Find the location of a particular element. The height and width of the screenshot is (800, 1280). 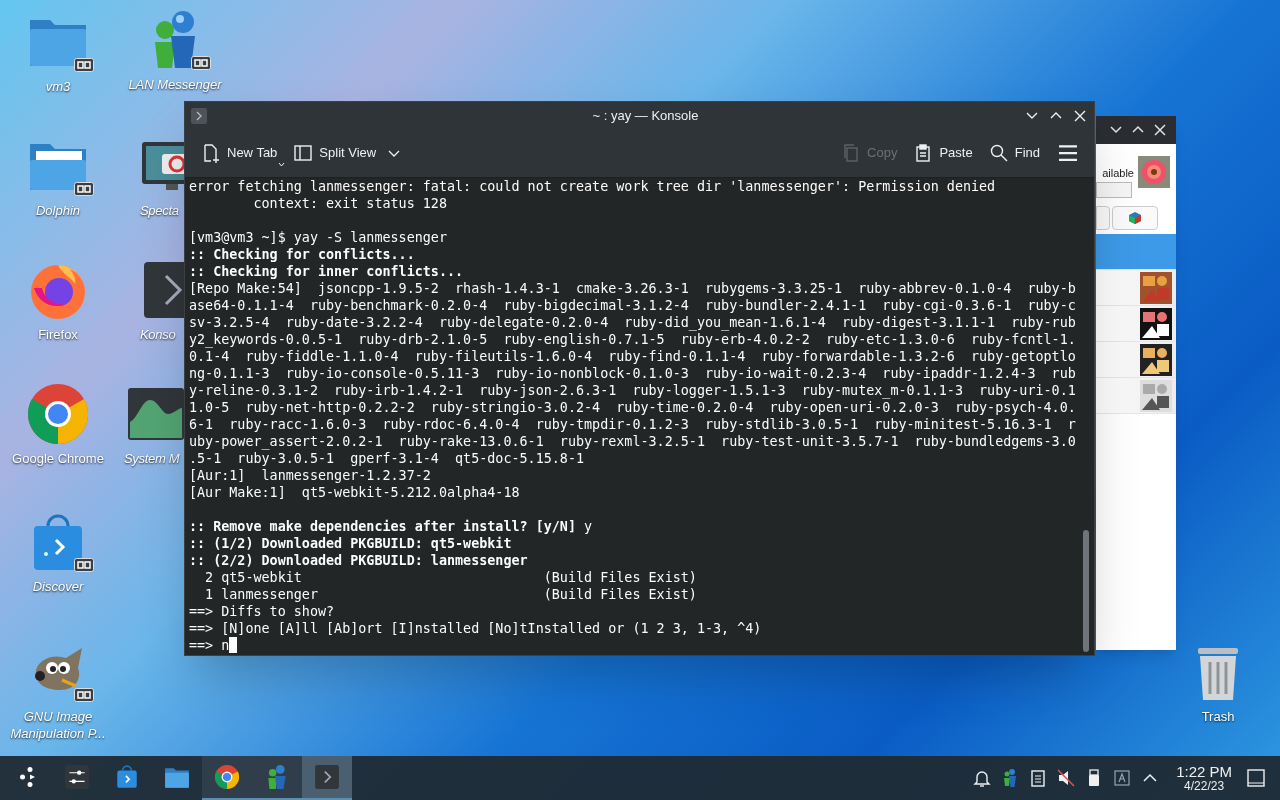

terminal-line: uby-power_assert-2.0.2-1 ruby-rake-13.0.6-1 ruby-rexml-3.2.5-1 ruby-test-unit-3.5.7-1 ruby-bundledgems-3.0 is located at coordinates (633, 441).